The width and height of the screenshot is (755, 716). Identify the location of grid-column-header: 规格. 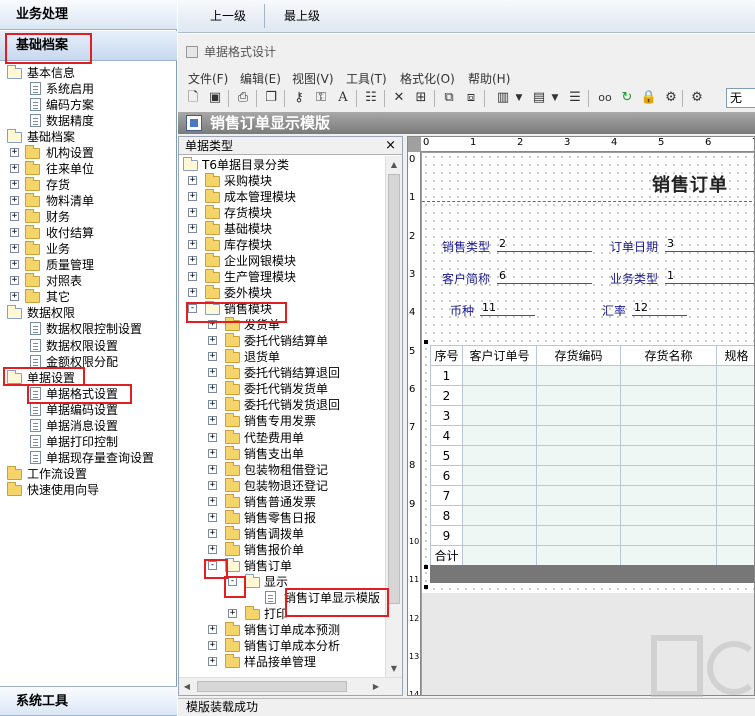
(735, 355).